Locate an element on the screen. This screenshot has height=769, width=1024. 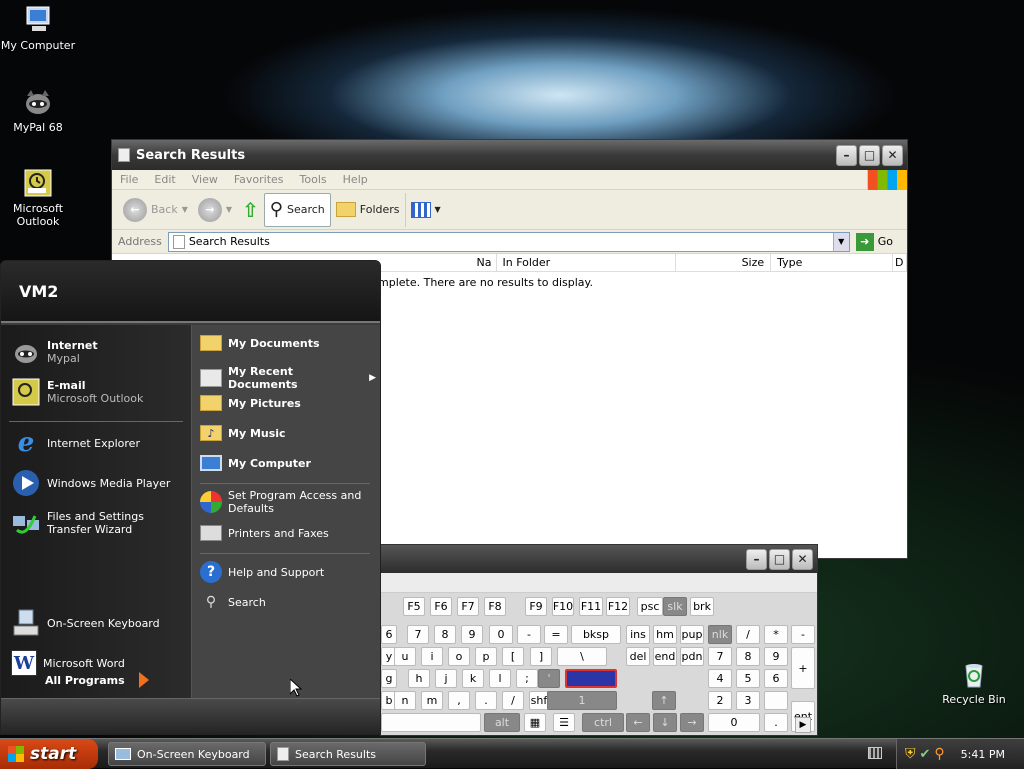
osk-key: - is located at coordinates (803, 634).